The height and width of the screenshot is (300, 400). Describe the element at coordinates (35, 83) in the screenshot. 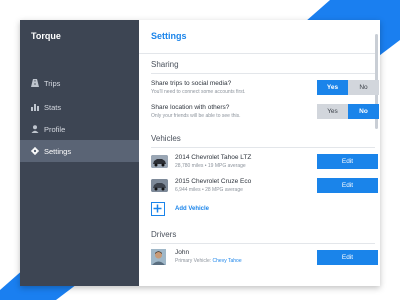

I see `road-icon` at that location.